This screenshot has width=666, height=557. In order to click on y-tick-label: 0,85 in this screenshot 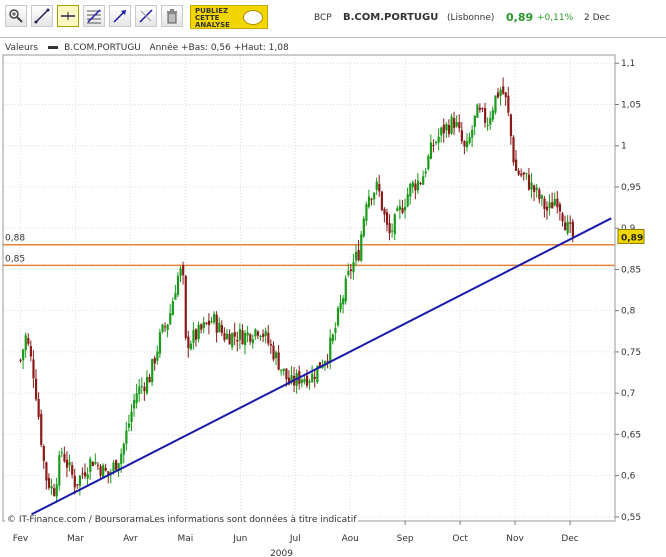, I will do `click(631, 270)`.